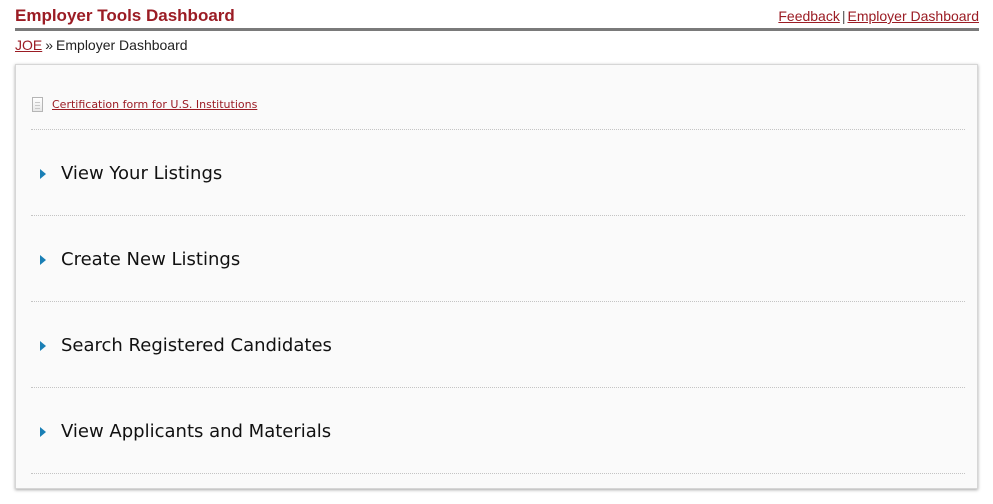 This screenshot has width=993, height=504. I want to click on breadcrumb: JOE» Employer Dashboard, so click(101, 45).